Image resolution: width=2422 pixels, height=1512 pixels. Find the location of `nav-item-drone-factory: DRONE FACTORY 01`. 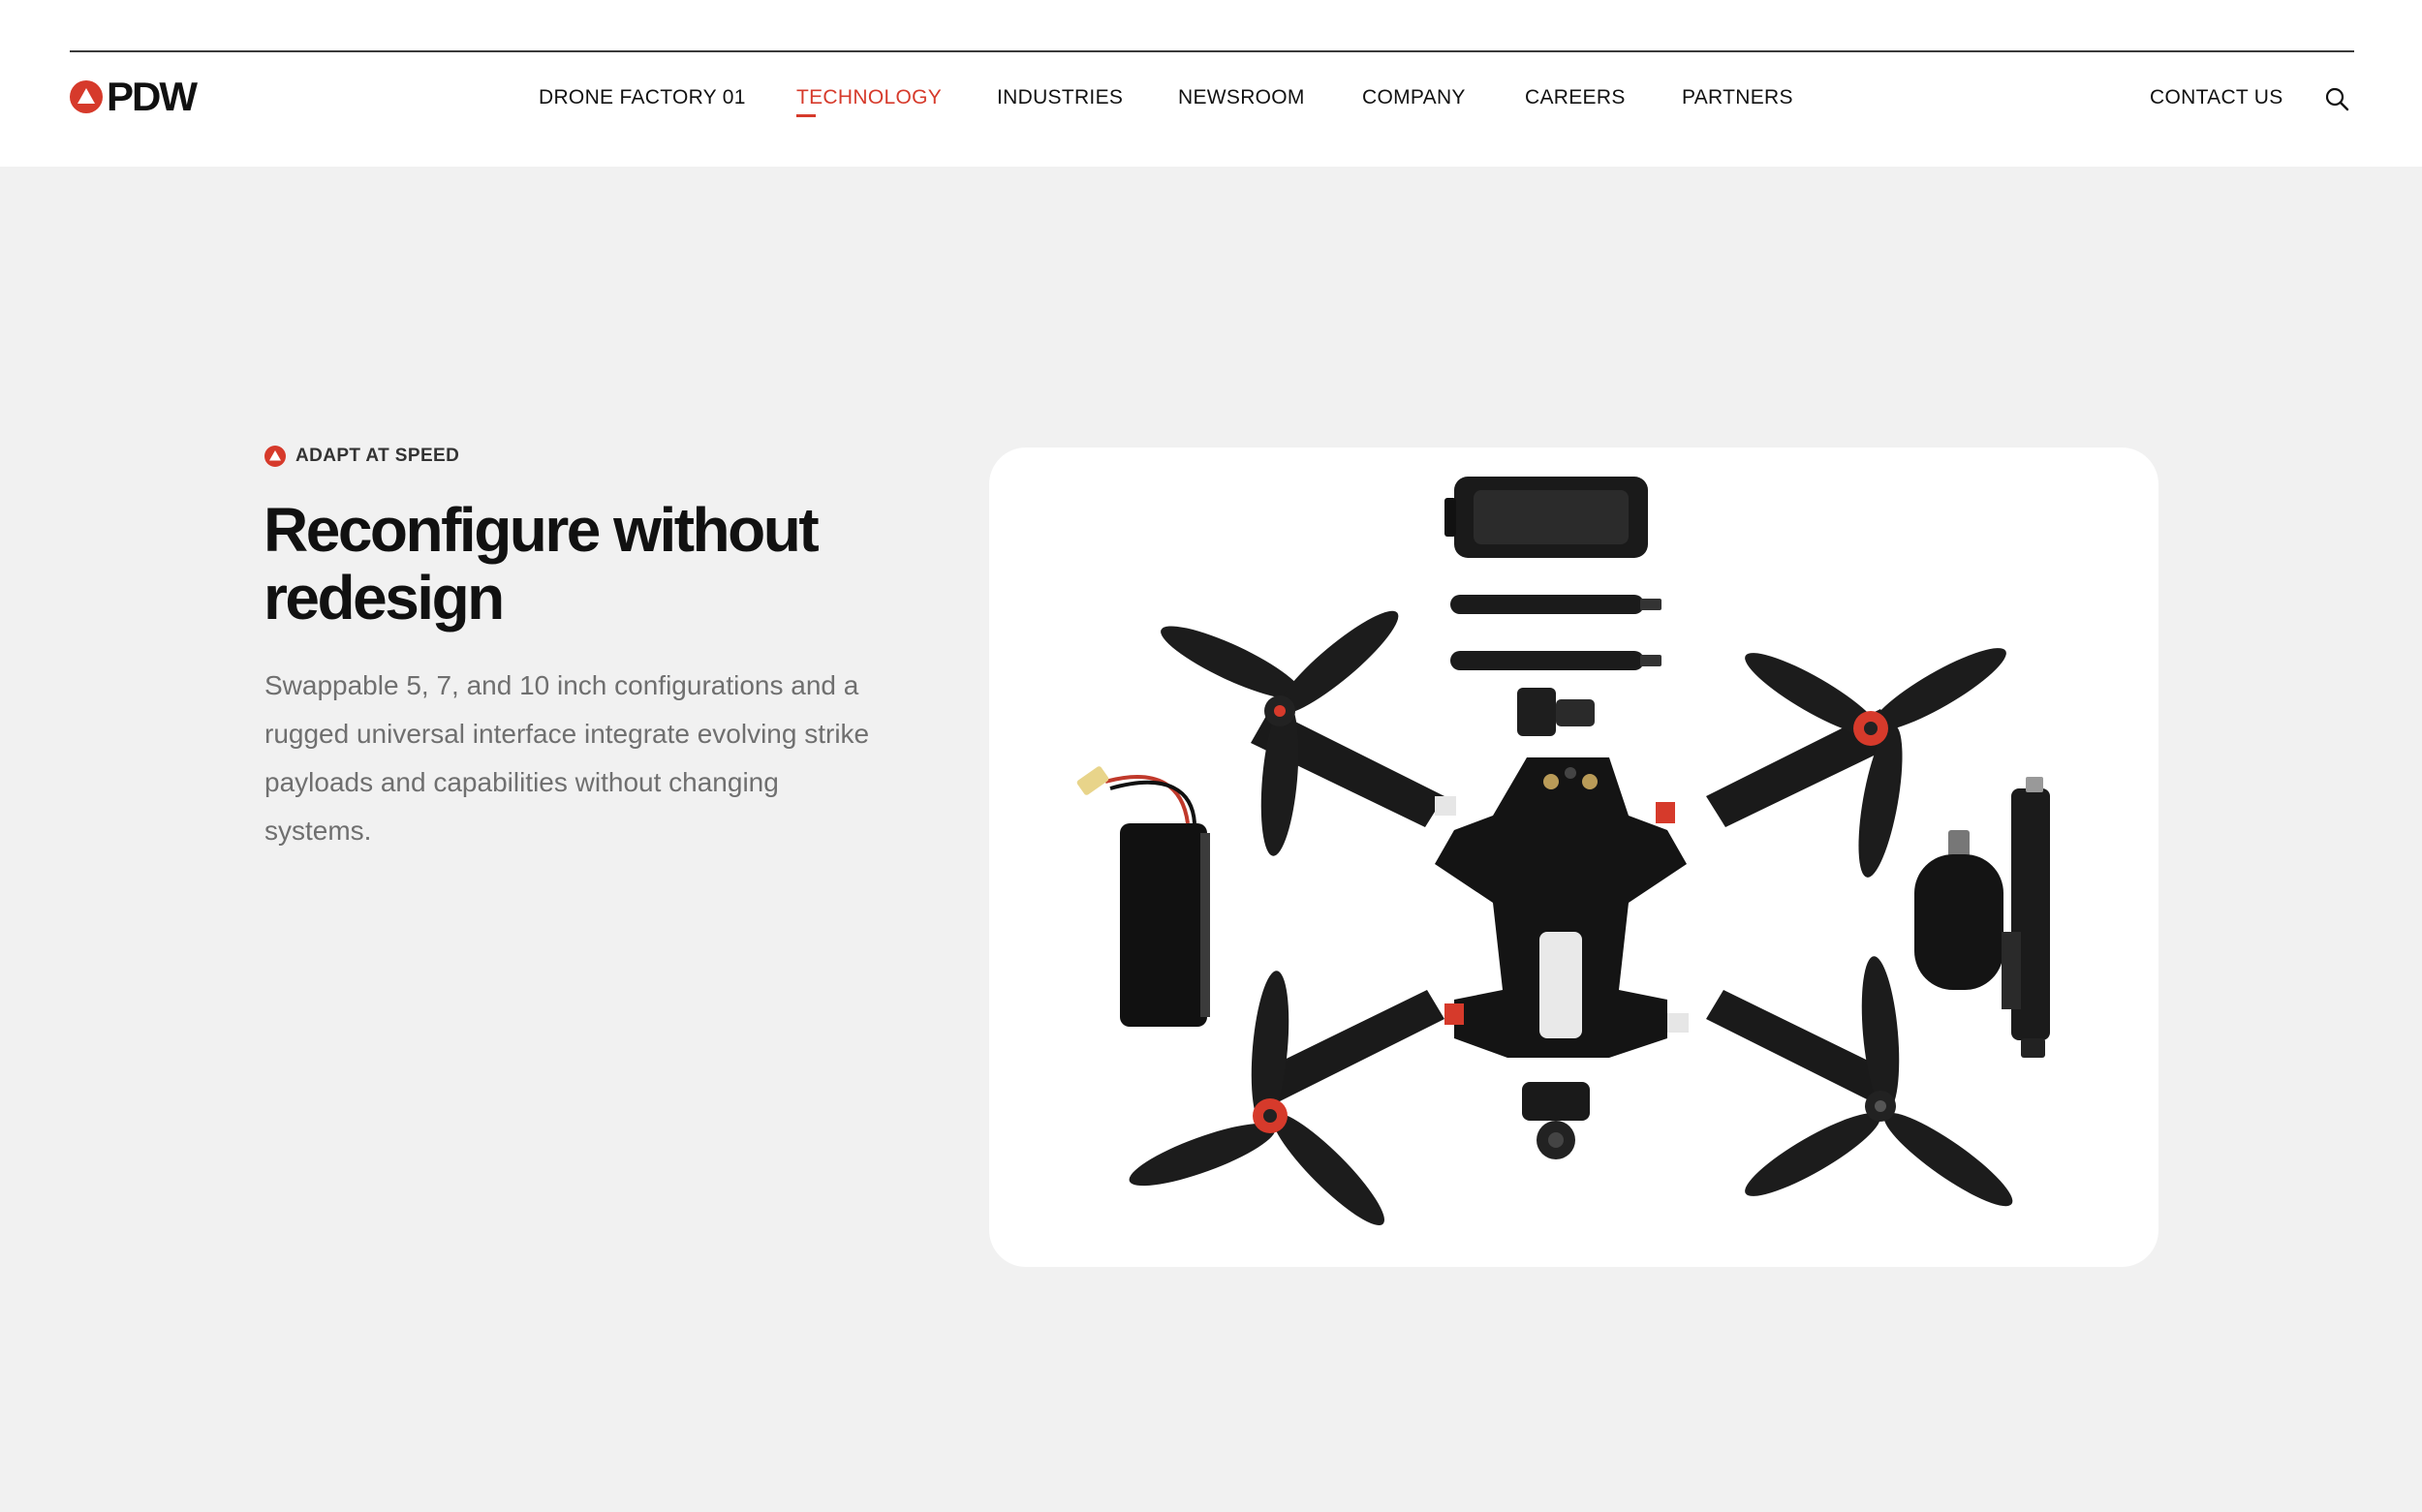

nav-item-drone-factory: DRONE FACTORY 01 is located at coordinates (642, 98).